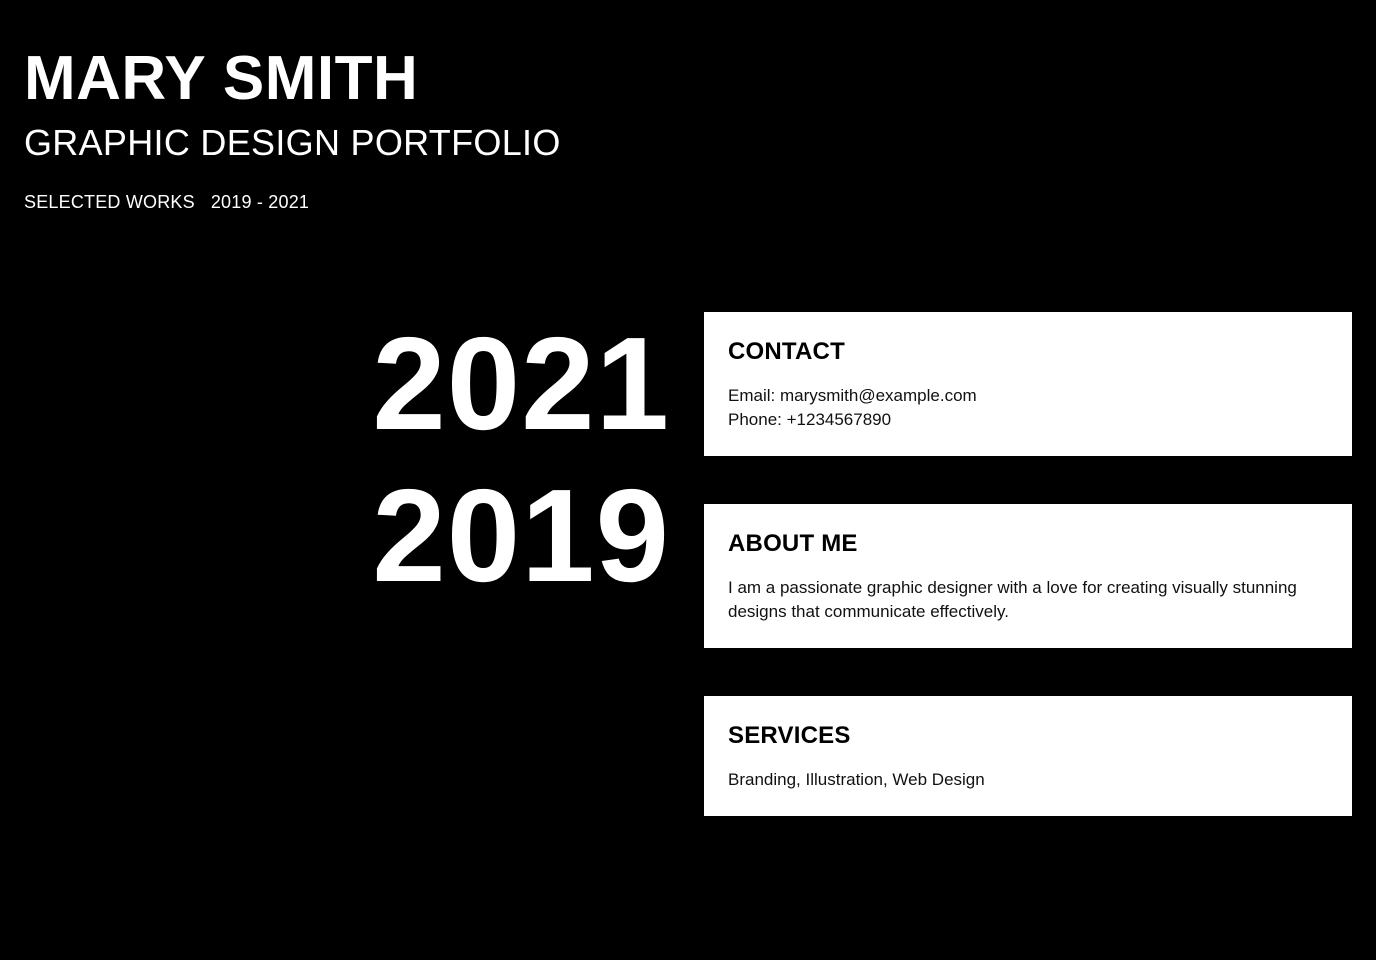  I want to click on portfolio-meta: SELECTED WORKS 2019 - 2021, so click(292, 202).